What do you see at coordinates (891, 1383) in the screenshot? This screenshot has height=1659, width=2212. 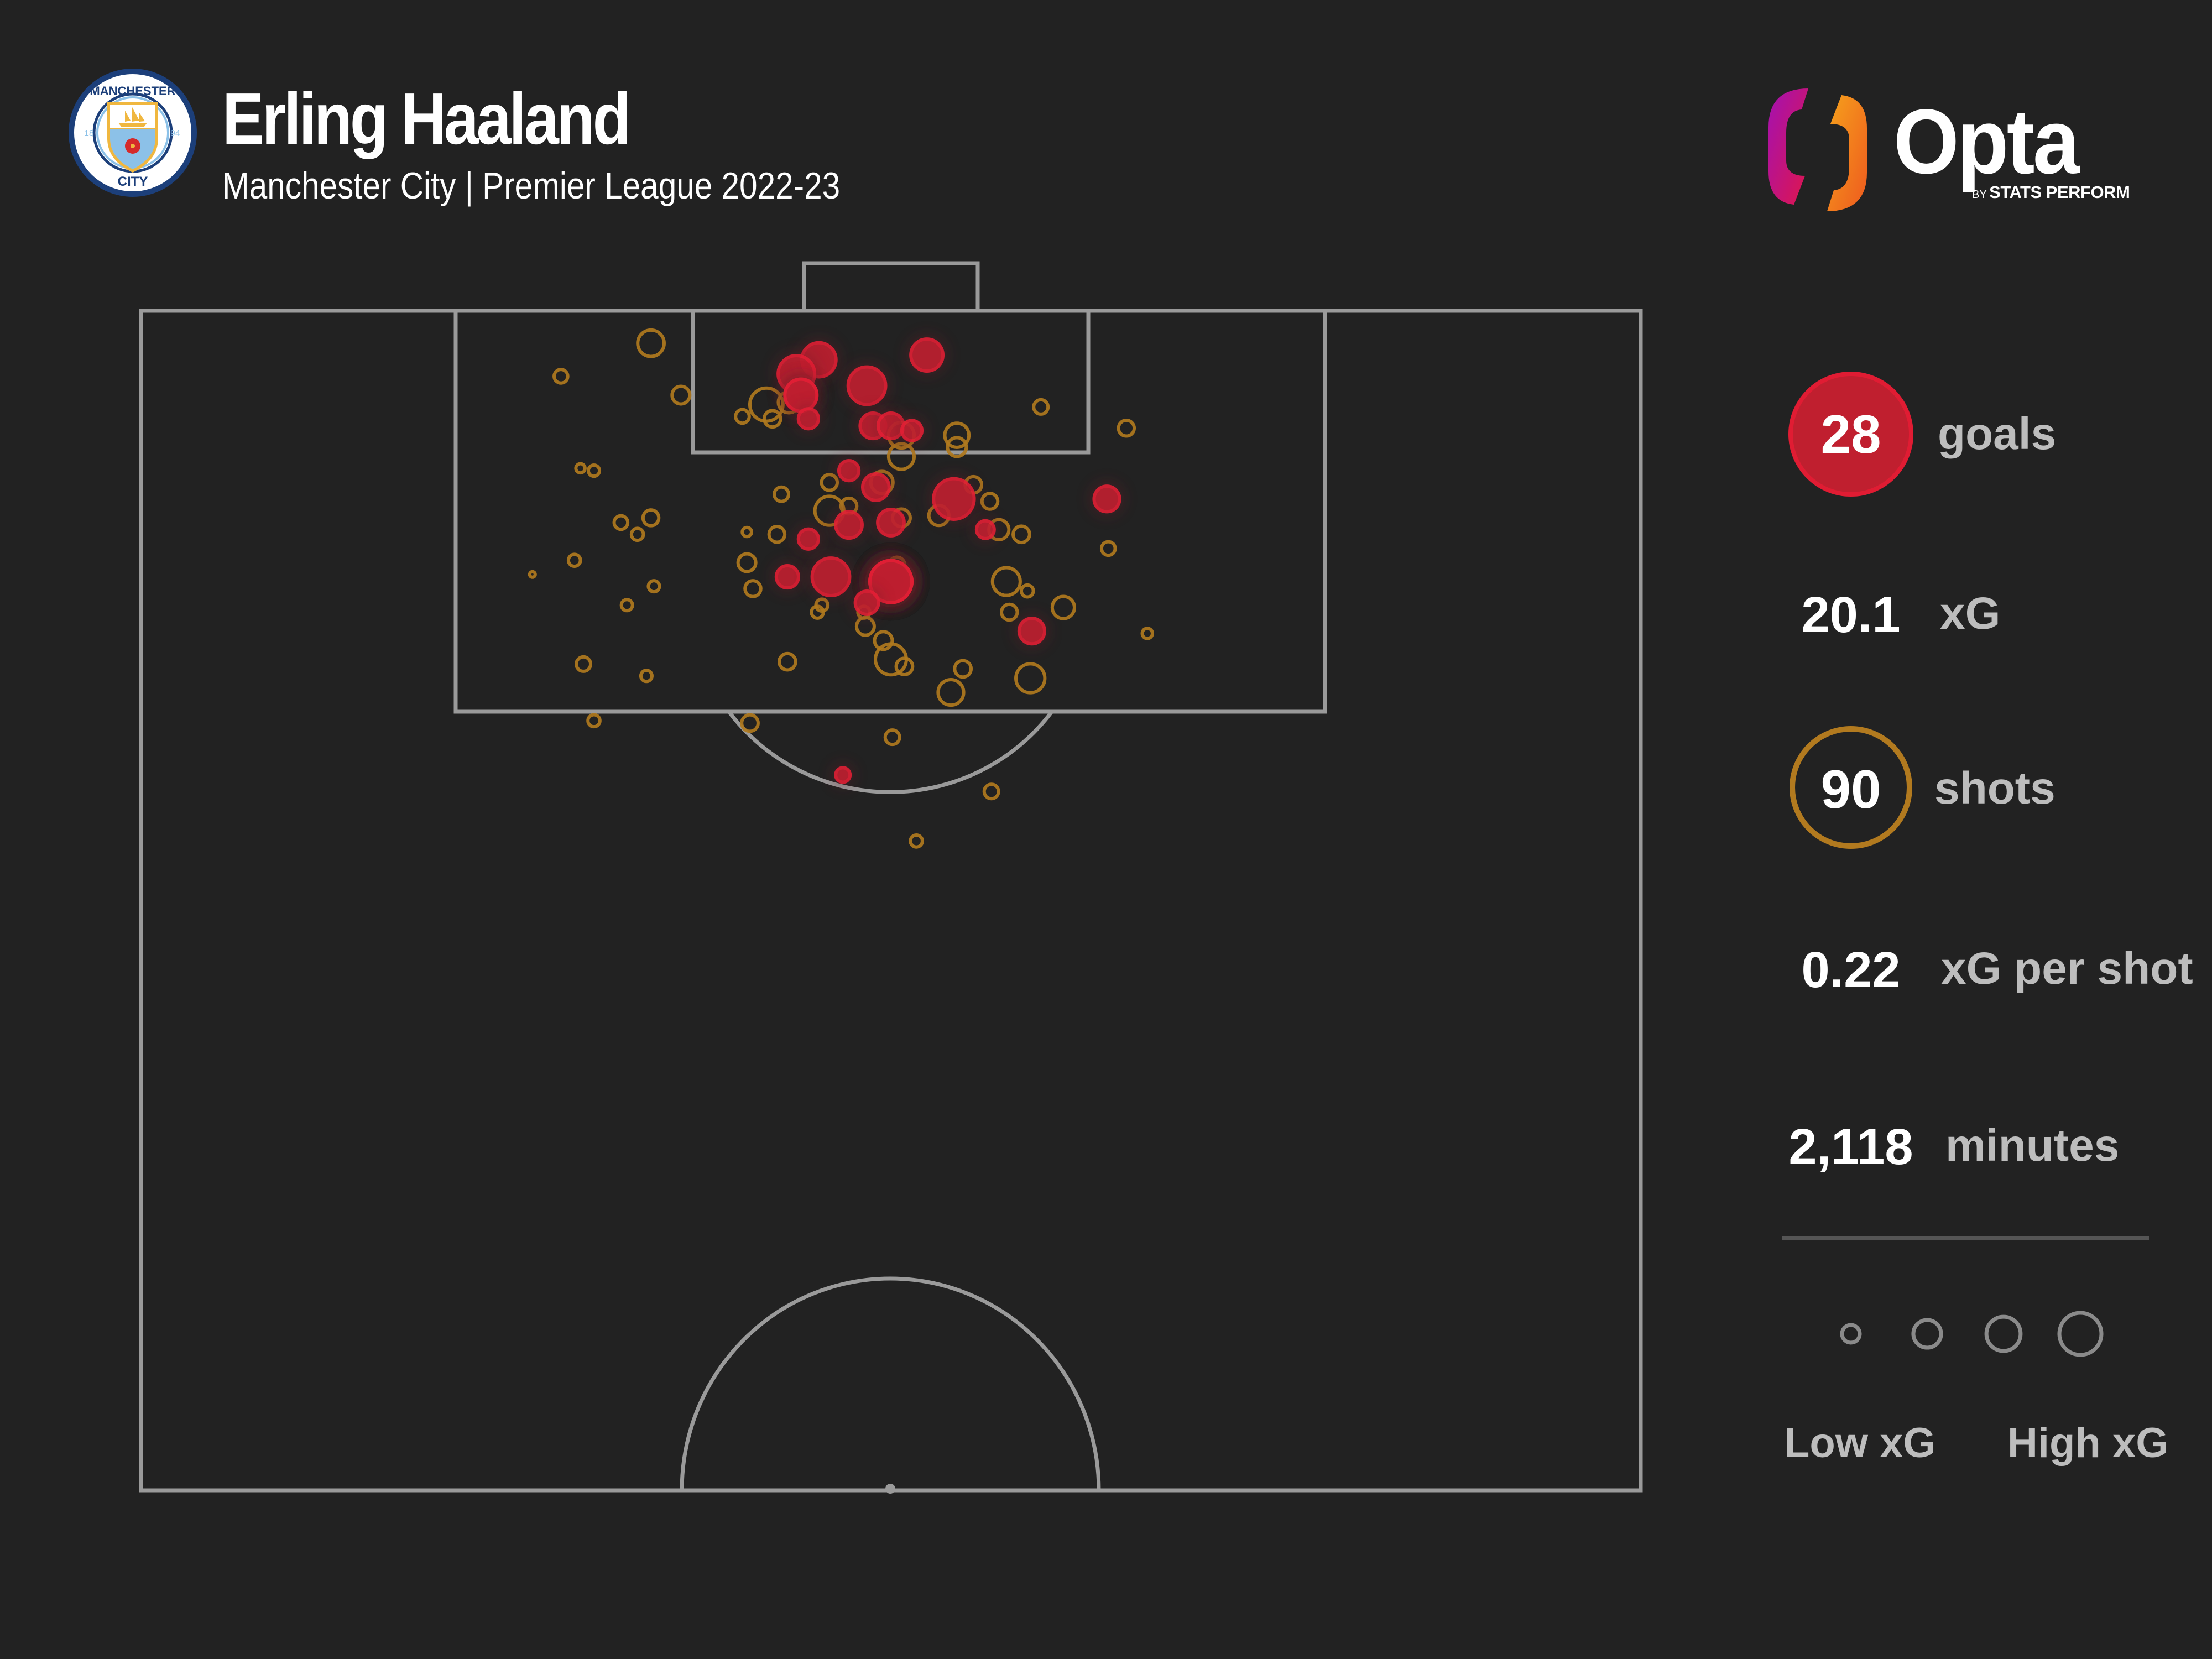 I see `center-circle` at bounding box center [891, 1383].